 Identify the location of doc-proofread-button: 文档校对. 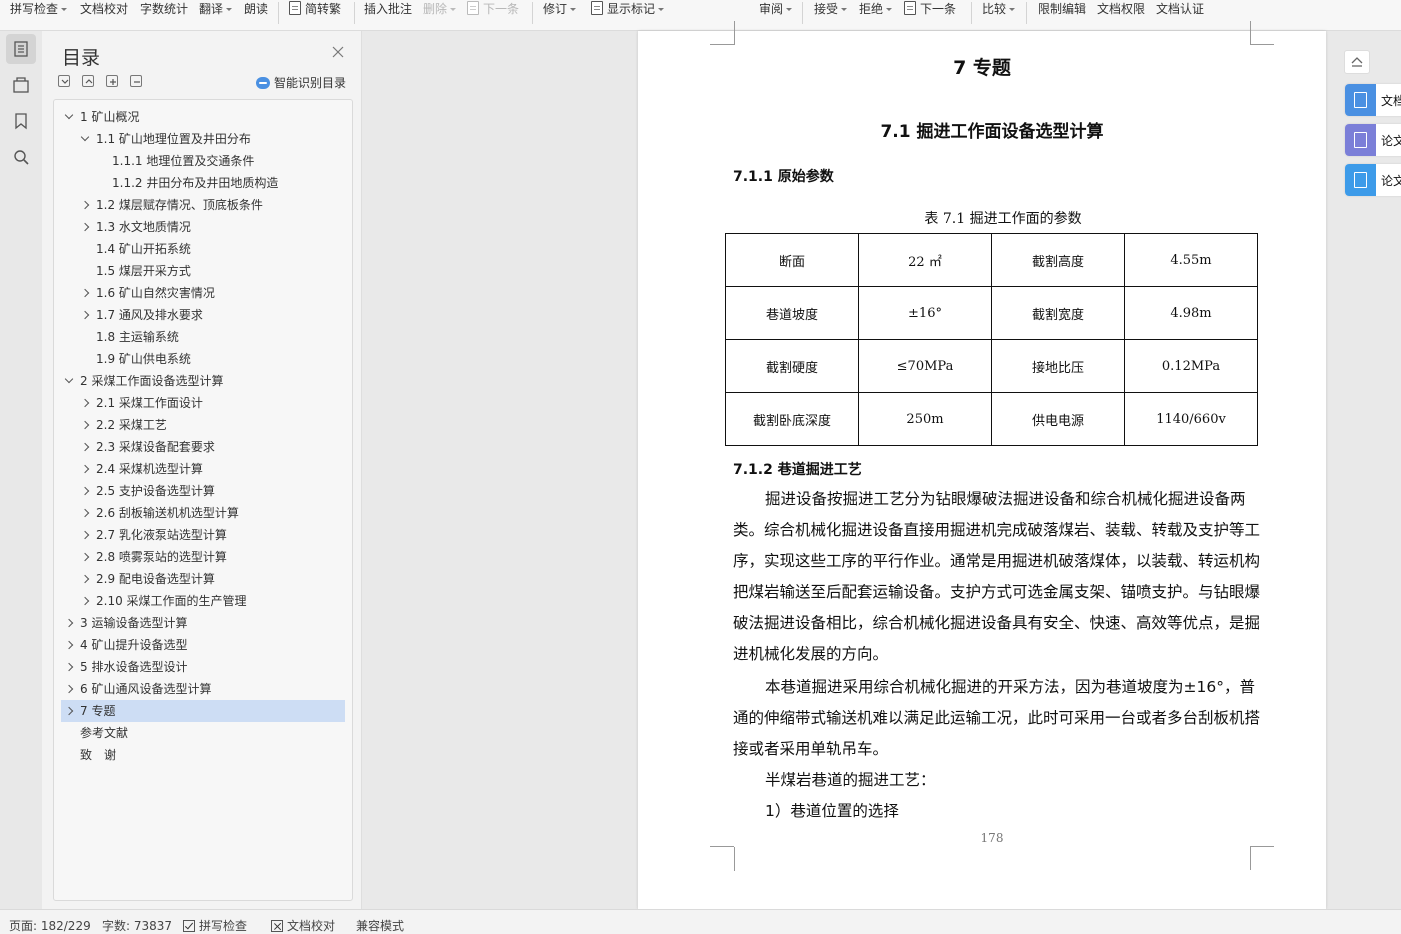
(104, 9).